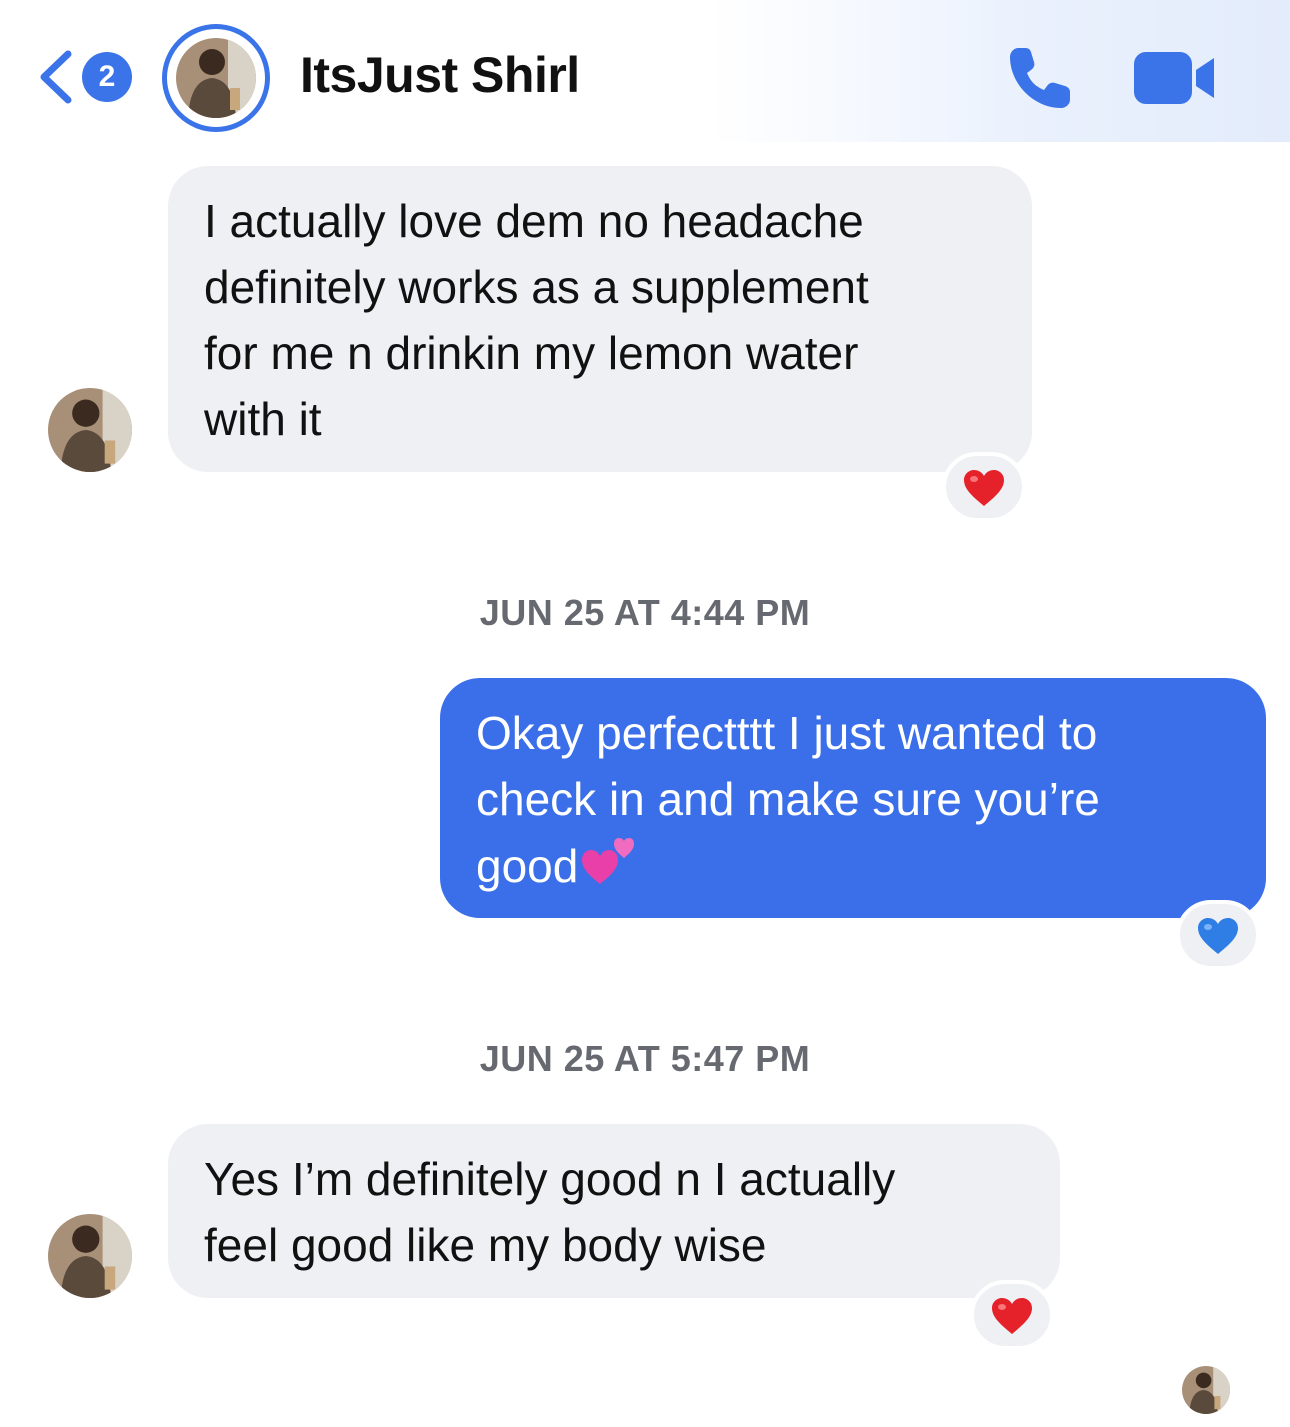 The image size is (1290, 1427). I want to click on message-text-line: with it, so click(263, 419).